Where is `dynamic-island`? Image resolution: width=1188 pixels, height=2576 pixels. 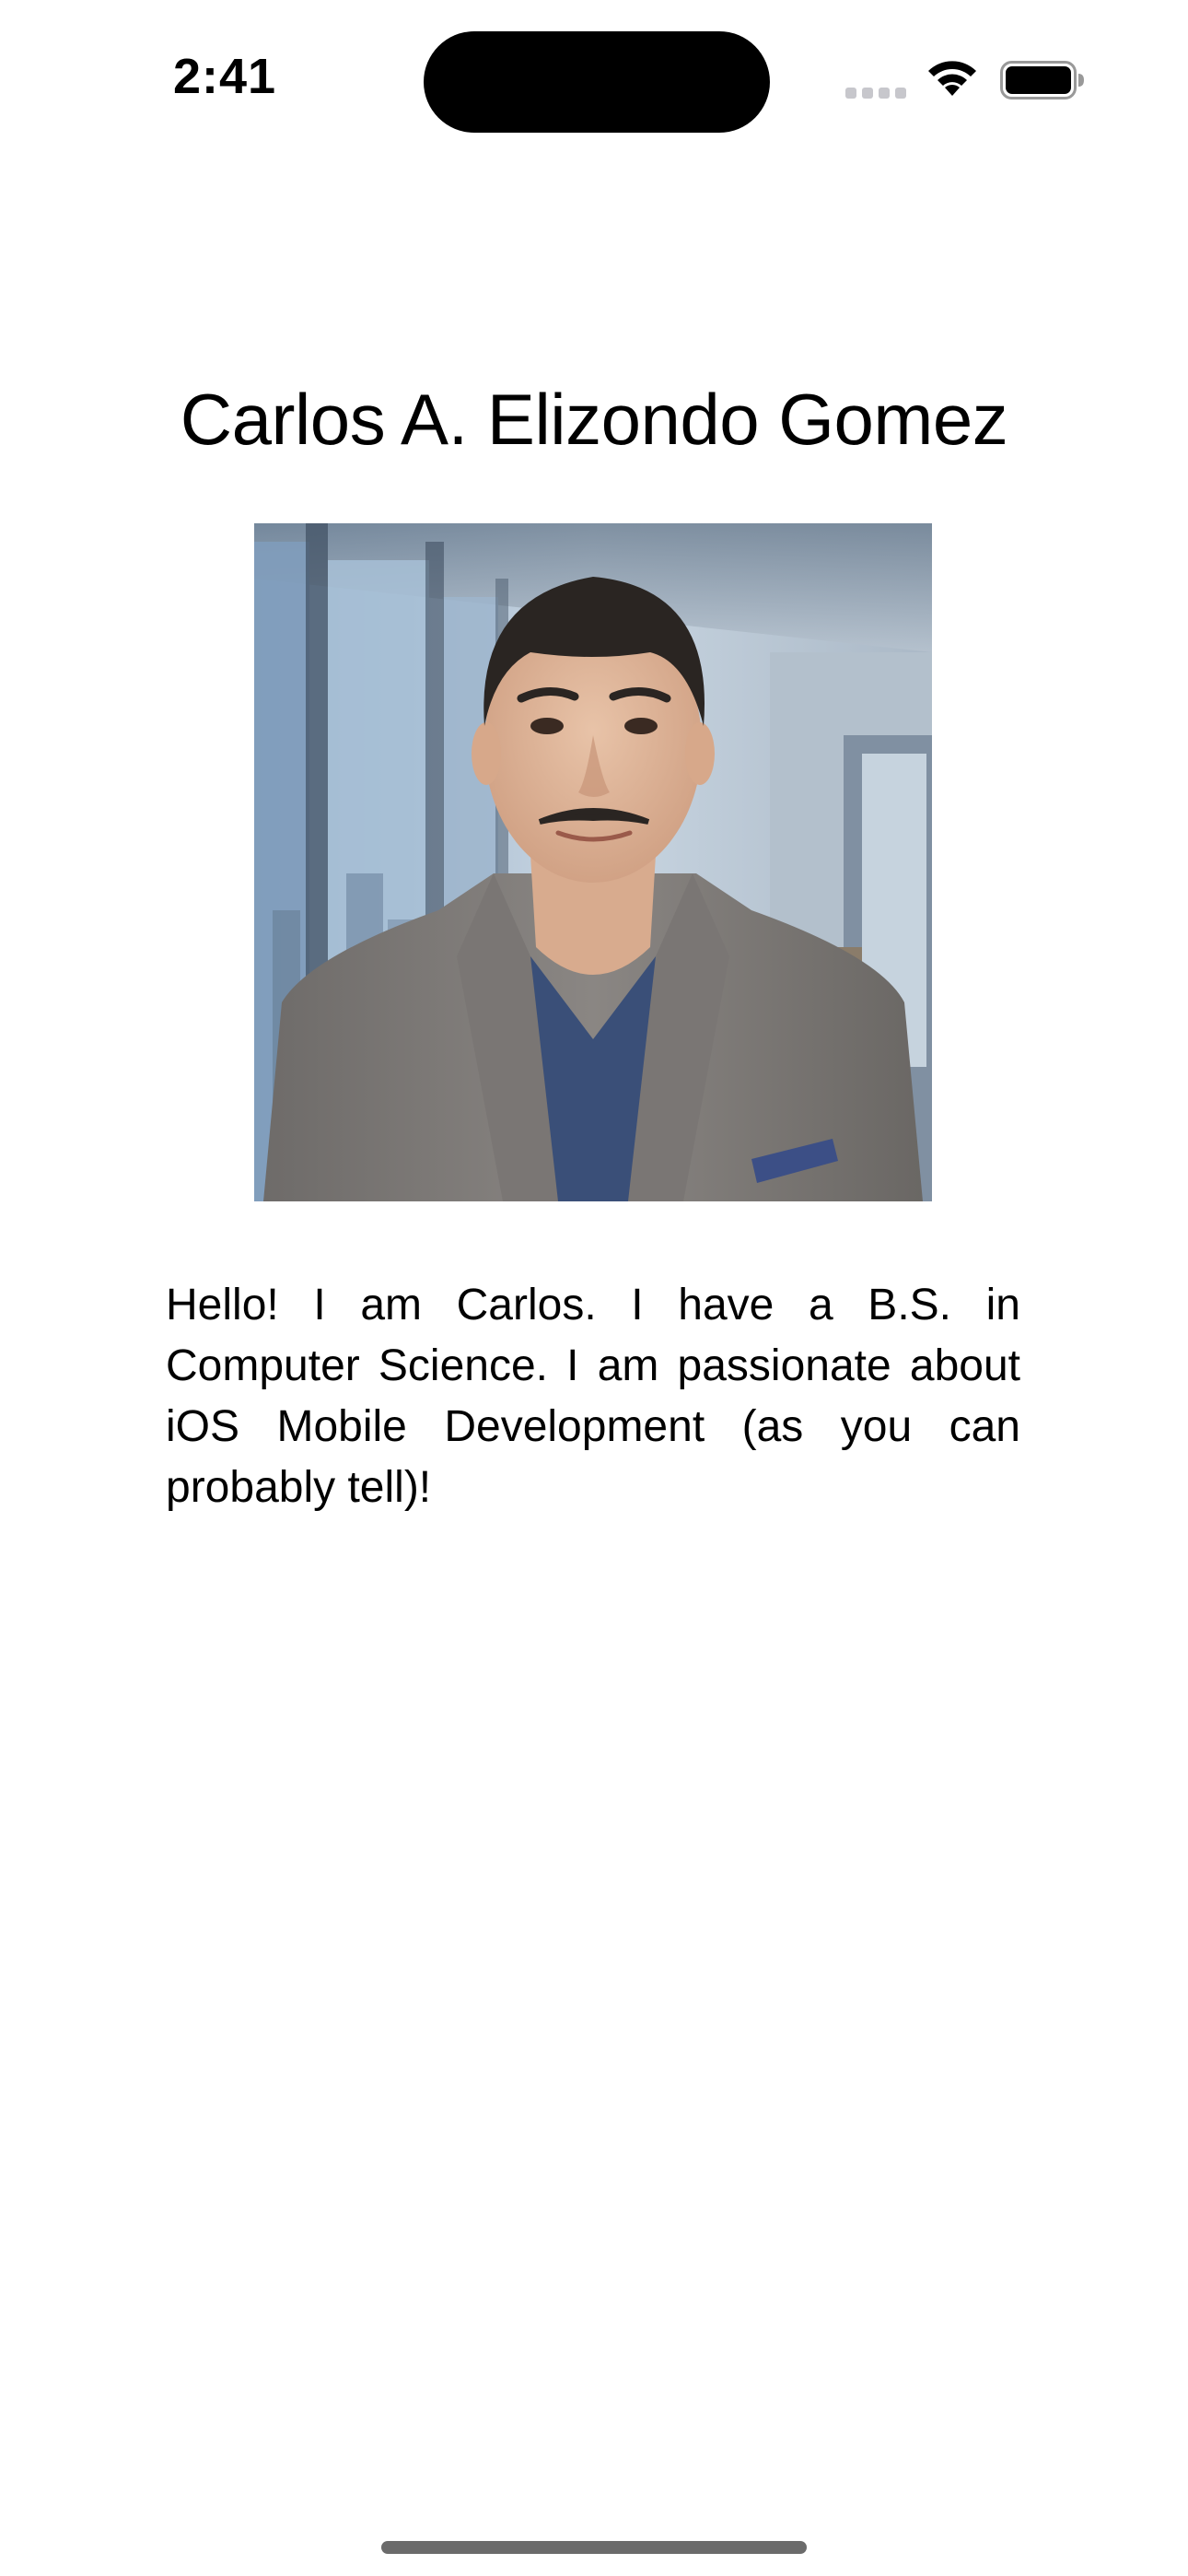 dynamic-island is located at coordinates (597, 82).